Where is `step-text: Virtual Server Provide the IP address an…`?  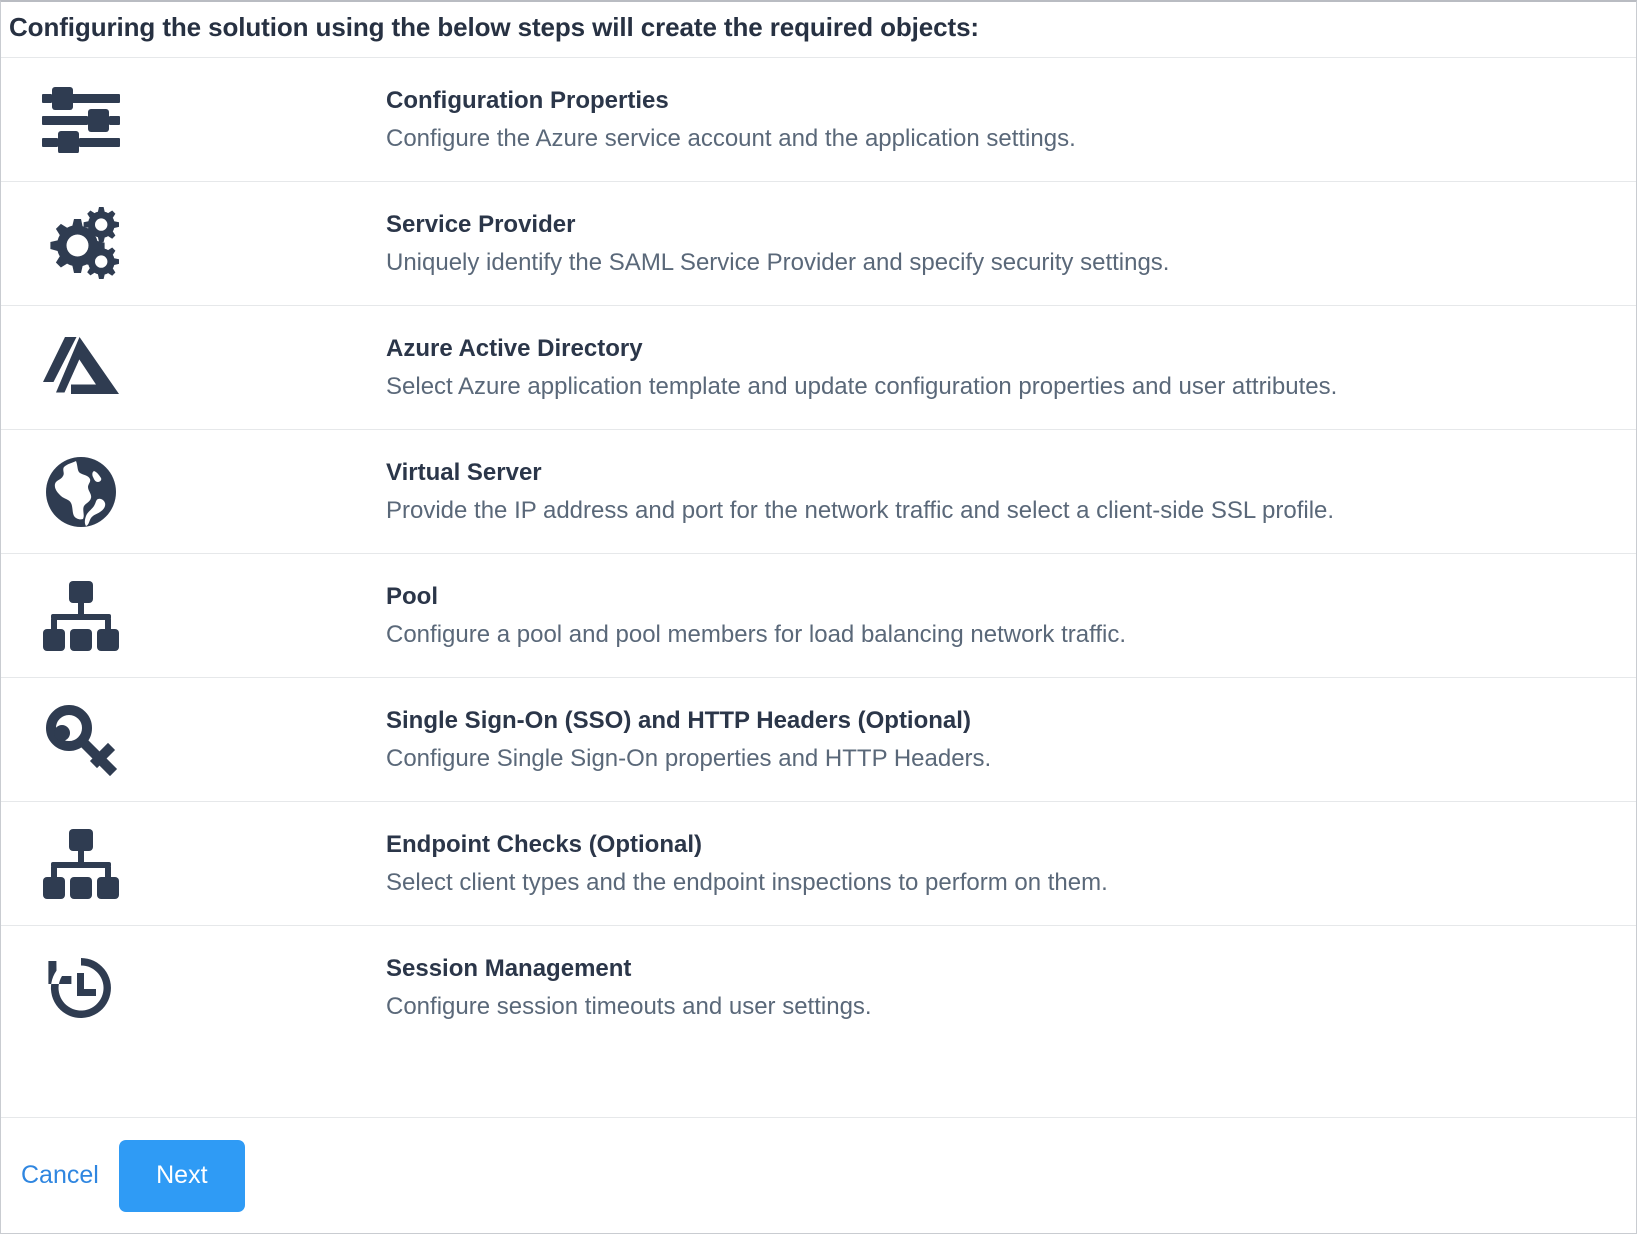
step-text: Virtual Server Provide the IP address an… is located at coordinates (1011, 491).